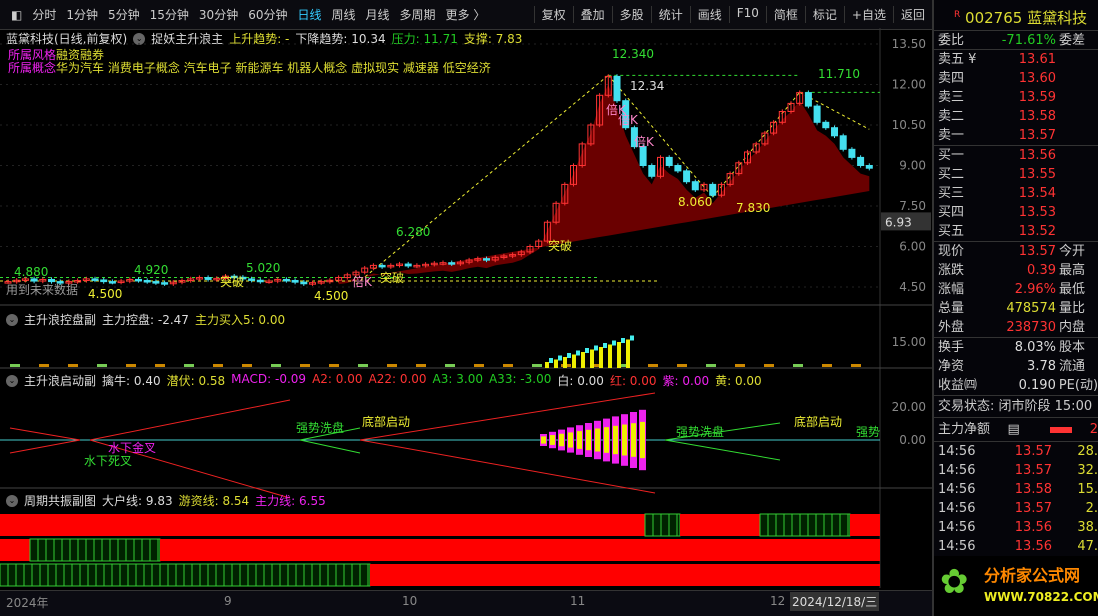 This screenshot has width=1098, height=616. I want to click on sub3-value: 主力线: 6.55, so click(290, 501).